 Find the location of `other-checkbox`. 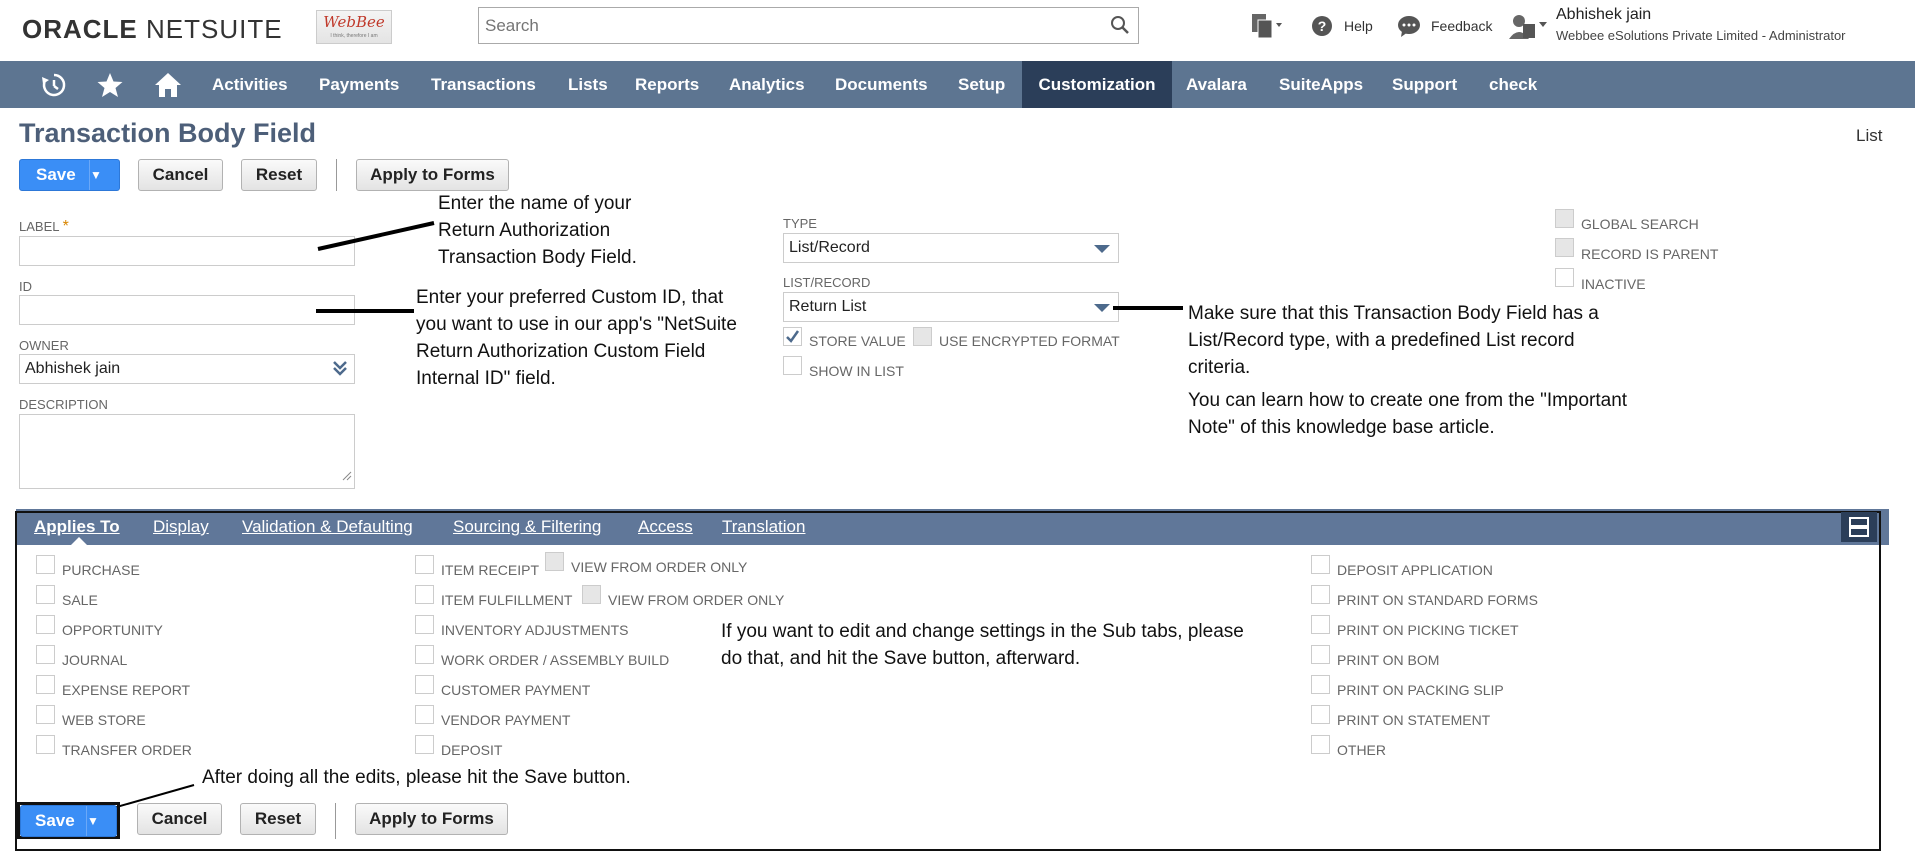

other-checkbox is located at coordinates (1320, 744).